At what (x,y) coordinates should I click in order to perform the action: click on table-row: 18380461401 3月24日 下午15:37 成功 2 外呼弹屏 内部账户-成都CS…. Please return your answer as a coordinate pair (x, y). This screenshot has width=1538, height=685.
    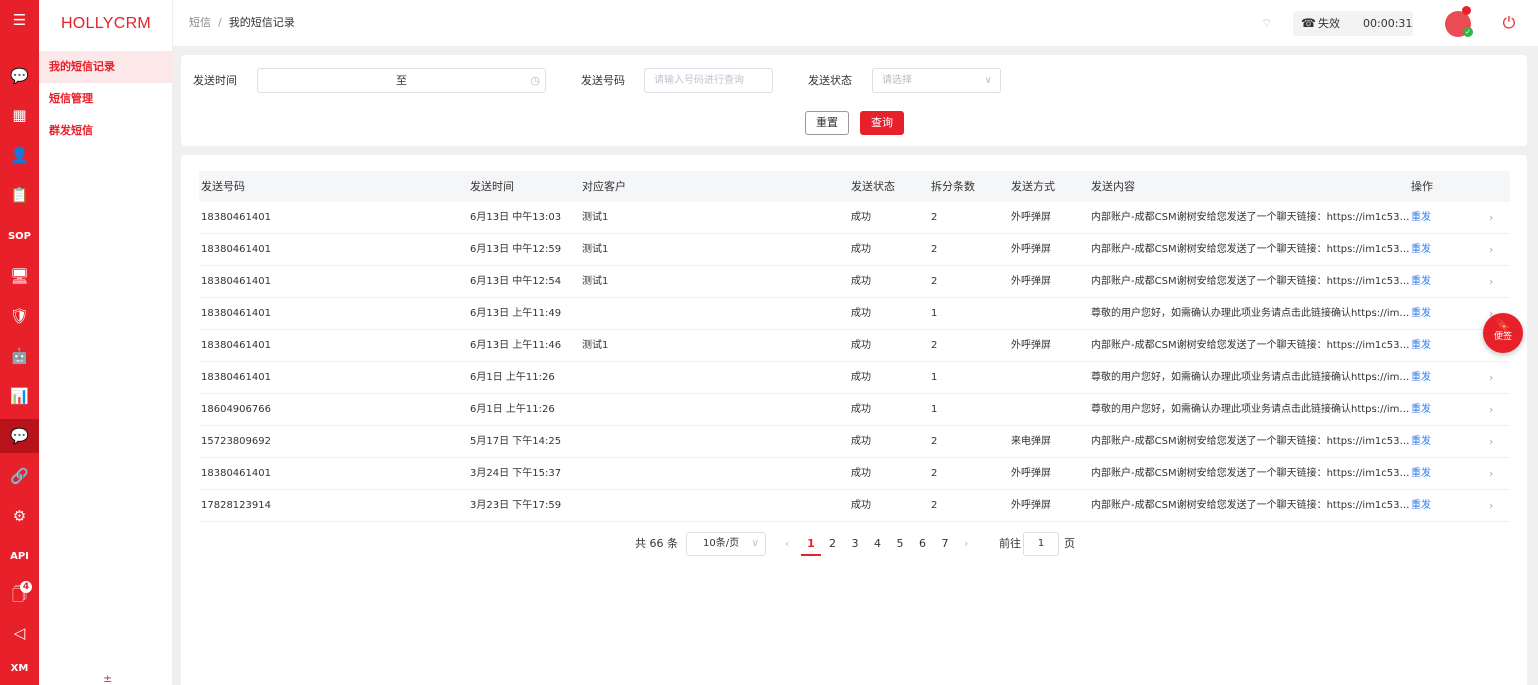
    Looking at the image, I should click on (854, 474).